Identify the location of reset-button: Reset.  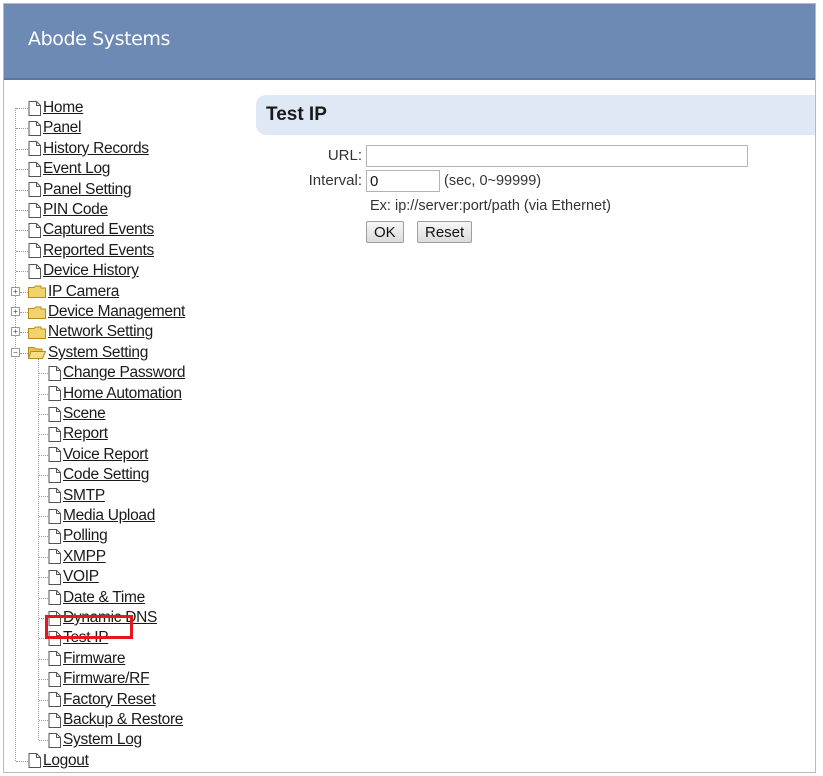
(445, 232).